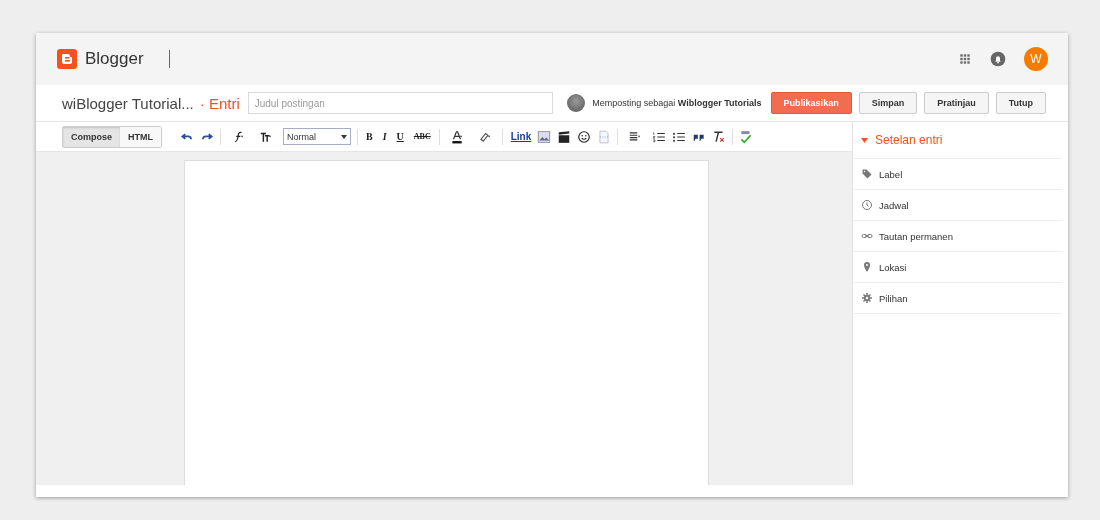  Describe the element at coordinates (544, 136) in the screenshot. I see `image-icon` at that location.